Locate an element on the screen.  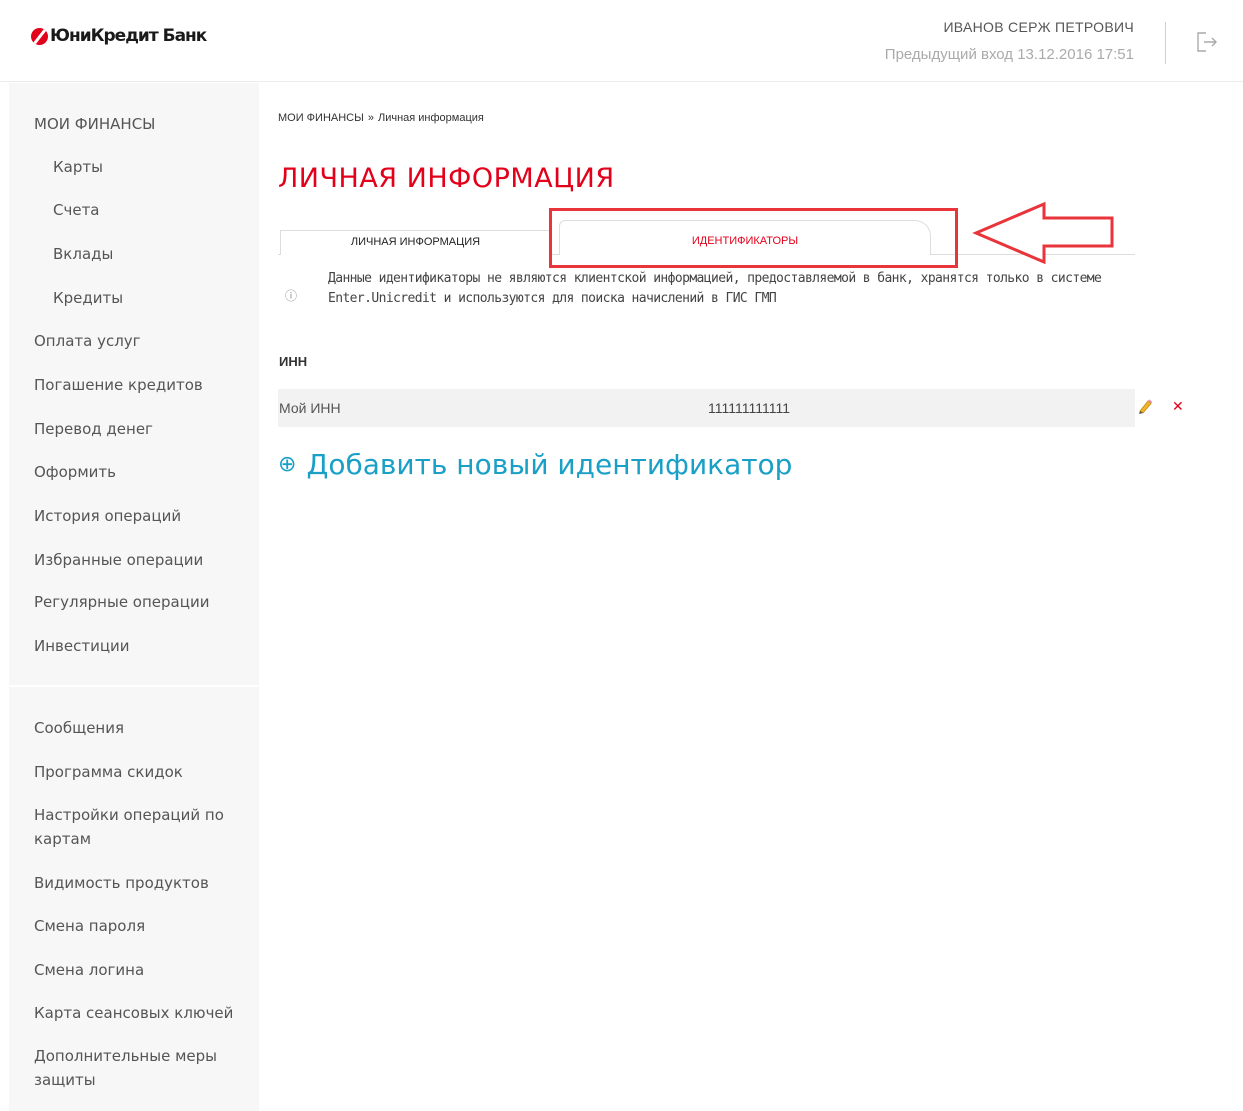
info-circle-icon: ⓘ is located at coordinates (291, 296).